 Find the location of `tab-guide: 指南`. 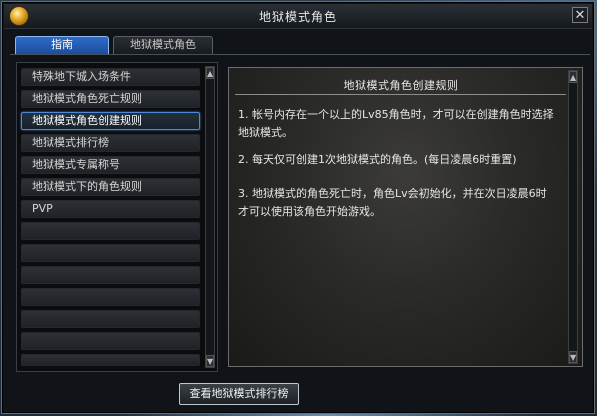

tab-guide: 指南 is located at coordinates (62, 45).